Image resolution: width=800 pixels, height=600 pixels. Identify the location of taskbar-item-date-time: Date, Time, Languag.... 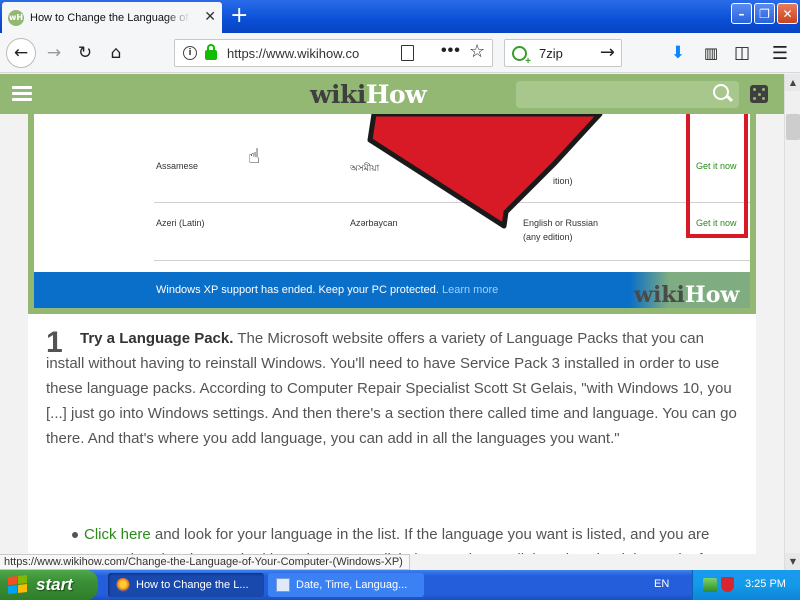
(346, 585).